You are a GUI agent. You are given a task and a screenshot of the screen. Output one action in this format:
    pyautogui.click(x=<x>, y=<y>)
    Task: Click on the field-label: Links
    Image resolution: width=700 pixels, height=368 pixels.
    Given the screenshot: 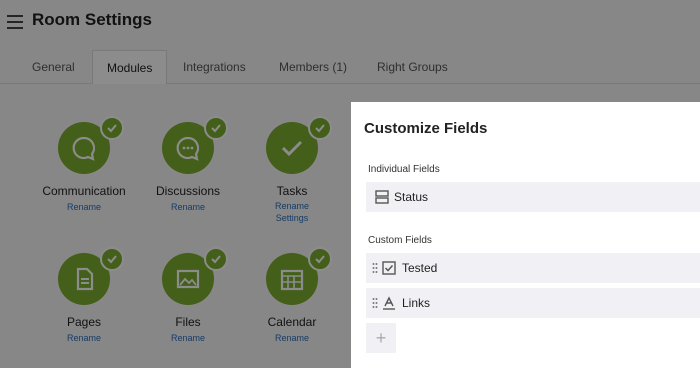 What is the action you would take?
    pyautogui.click(x=416, y=303)
    